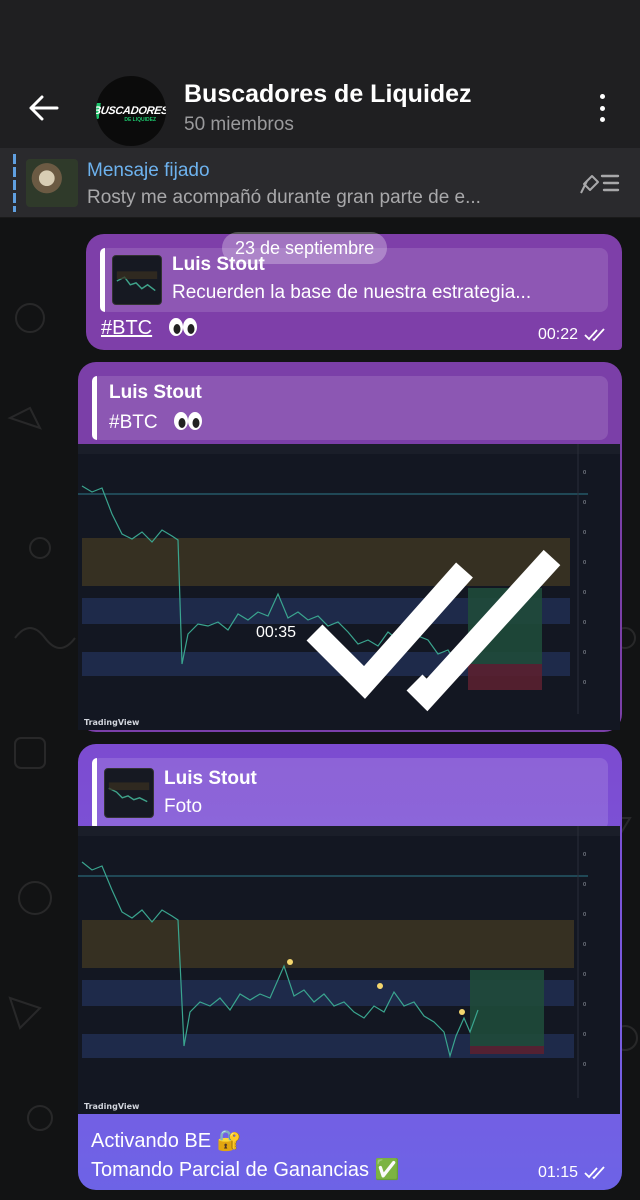 The height and width of the screenshot is (1200, 640). I want to click on message-text: #BTC, so click(149, 328).